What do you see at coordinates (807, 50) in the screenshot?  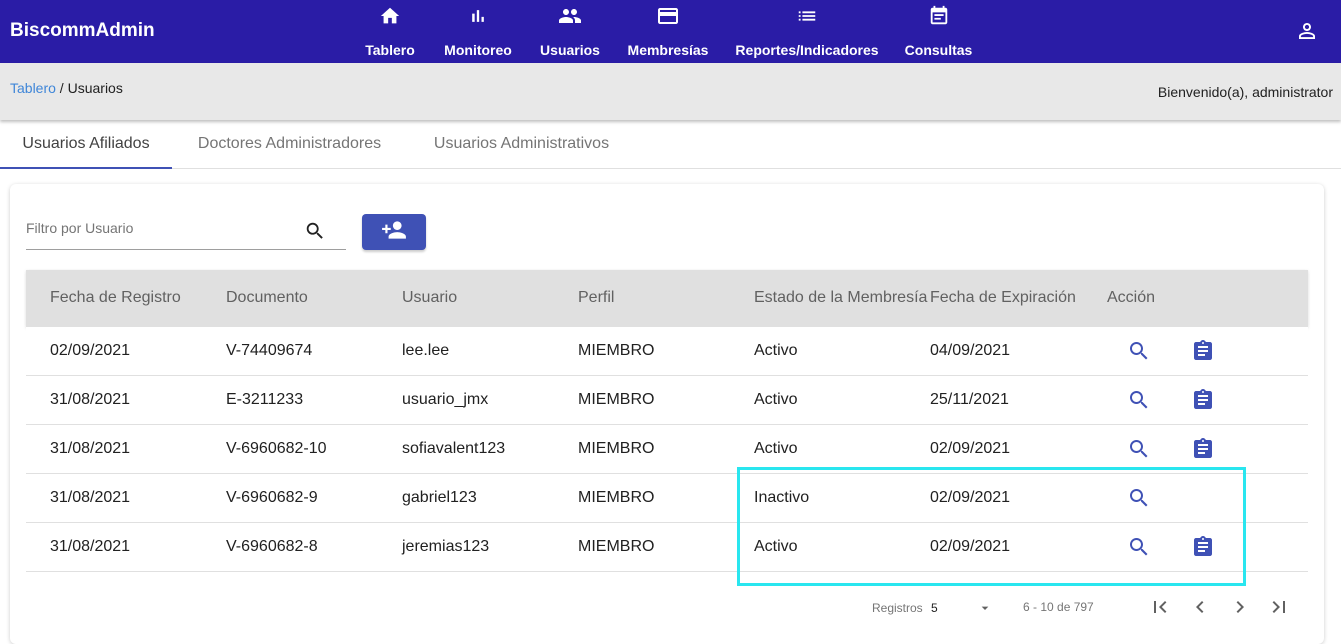 I see `nav-item-label: Reportes/Indicadores` at bounding box center [807, 50].